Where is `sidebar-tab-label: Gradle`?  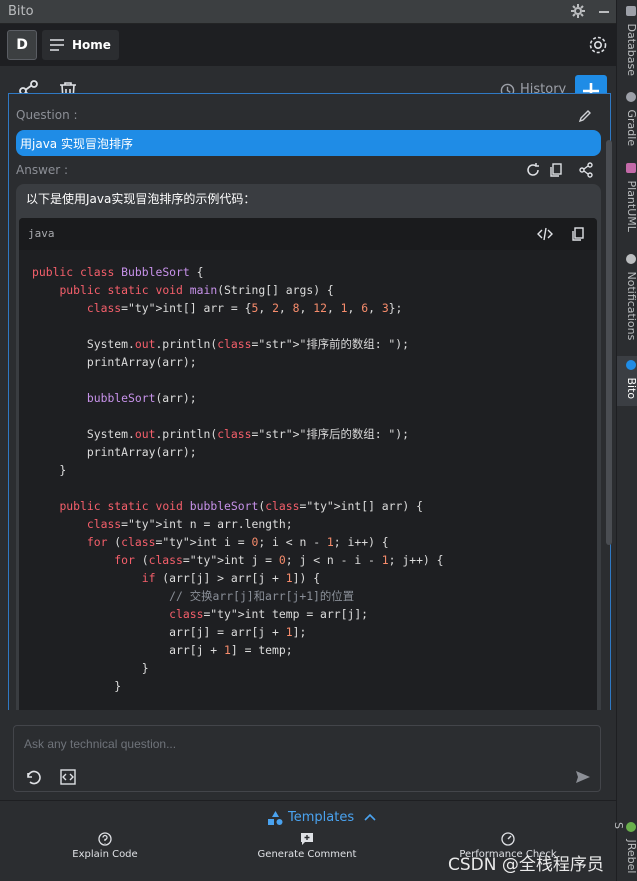
sidebar-tab-label: Gradle is located at coordinates (631, 128).